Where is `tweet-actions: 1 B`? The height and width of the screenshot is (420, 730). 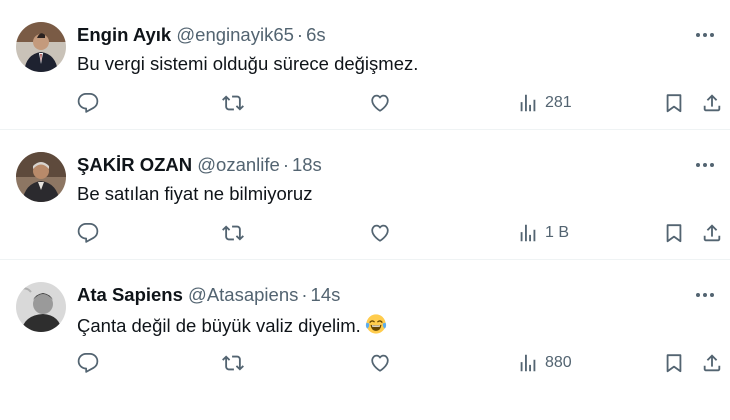 tweet-actions: 1 B is located at coordinates (365, 233).